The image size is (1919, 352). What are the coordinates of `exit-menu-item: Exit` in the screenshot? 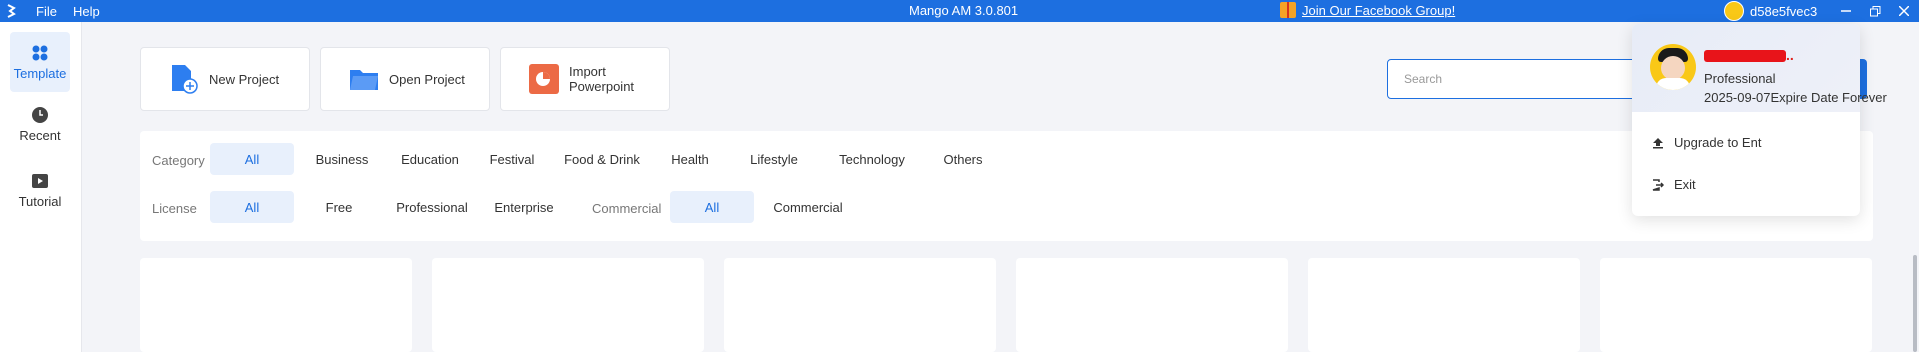 It's located at (1674, 184).